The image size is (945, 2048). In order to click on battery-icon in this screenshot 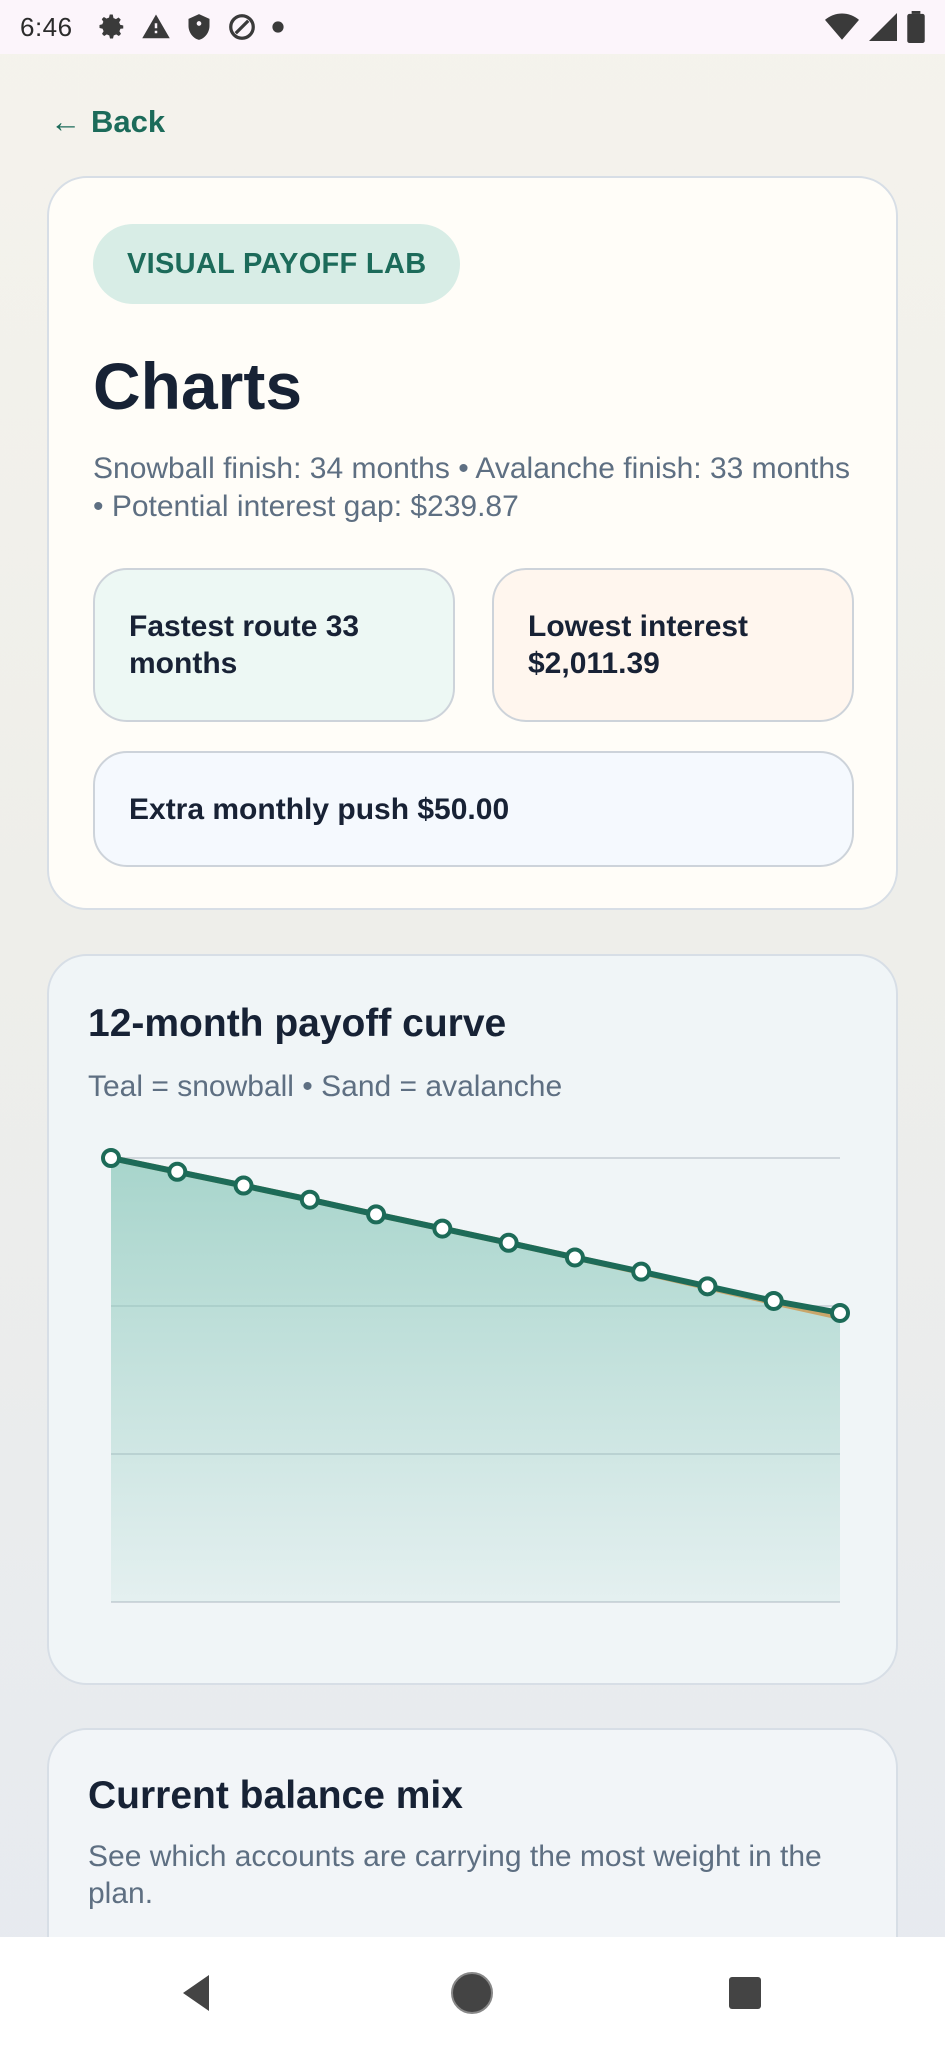, I will do `click(916, 27)`.